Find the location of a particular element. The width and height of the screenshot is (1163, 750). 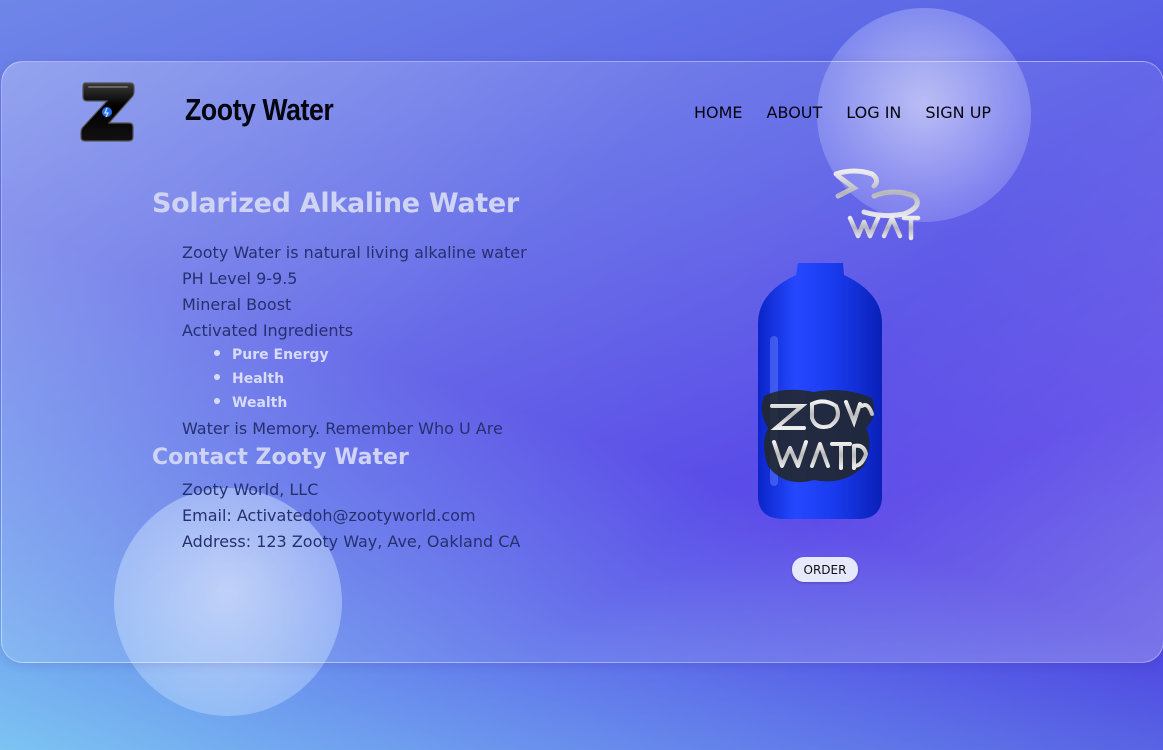

zooty-logo-icon is located at coordinates (107, 111).